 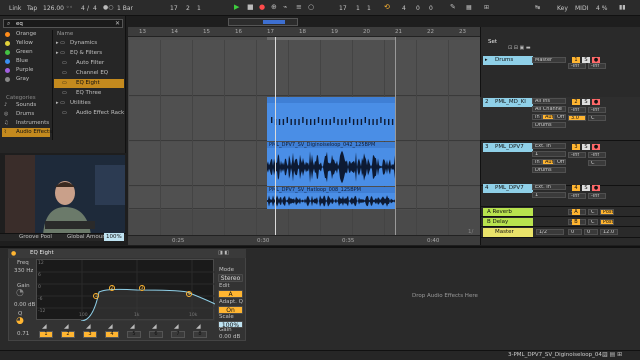 I want to click on record-icon: ●, so click(x=262, y=7).